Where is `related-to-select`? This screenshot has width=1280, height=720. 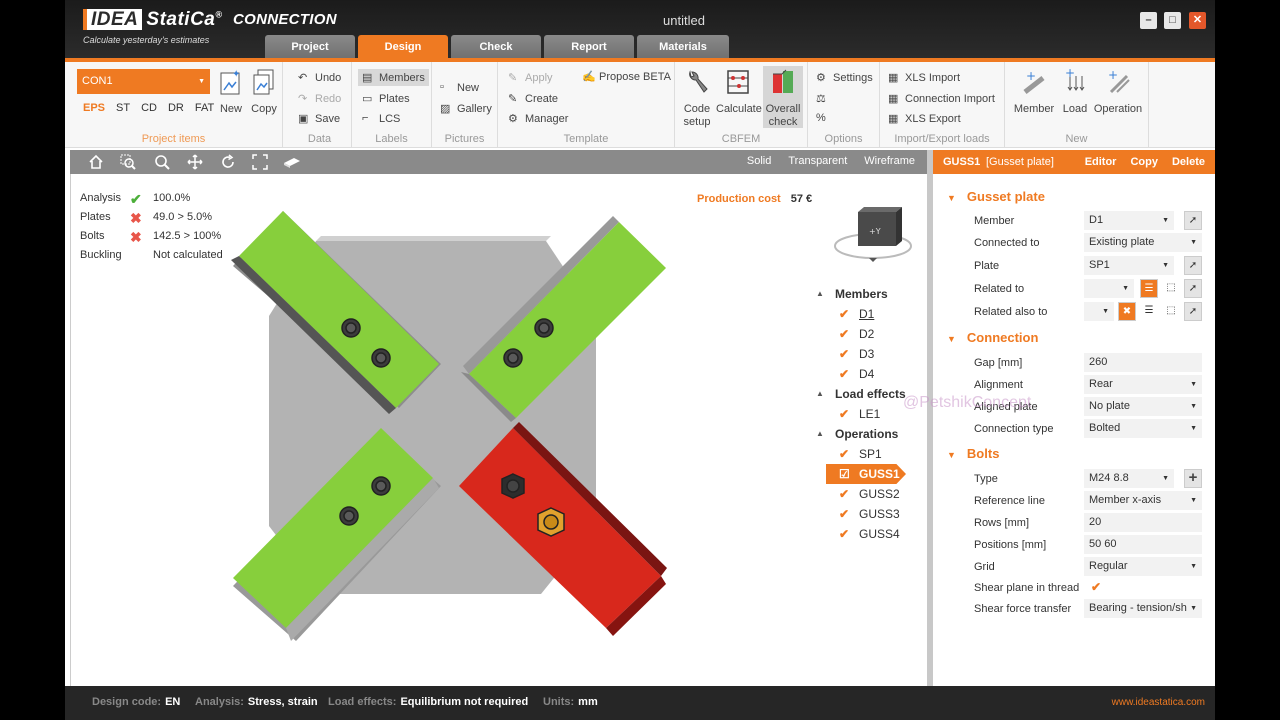 related-to-select is located at coordinates (1109, 288).